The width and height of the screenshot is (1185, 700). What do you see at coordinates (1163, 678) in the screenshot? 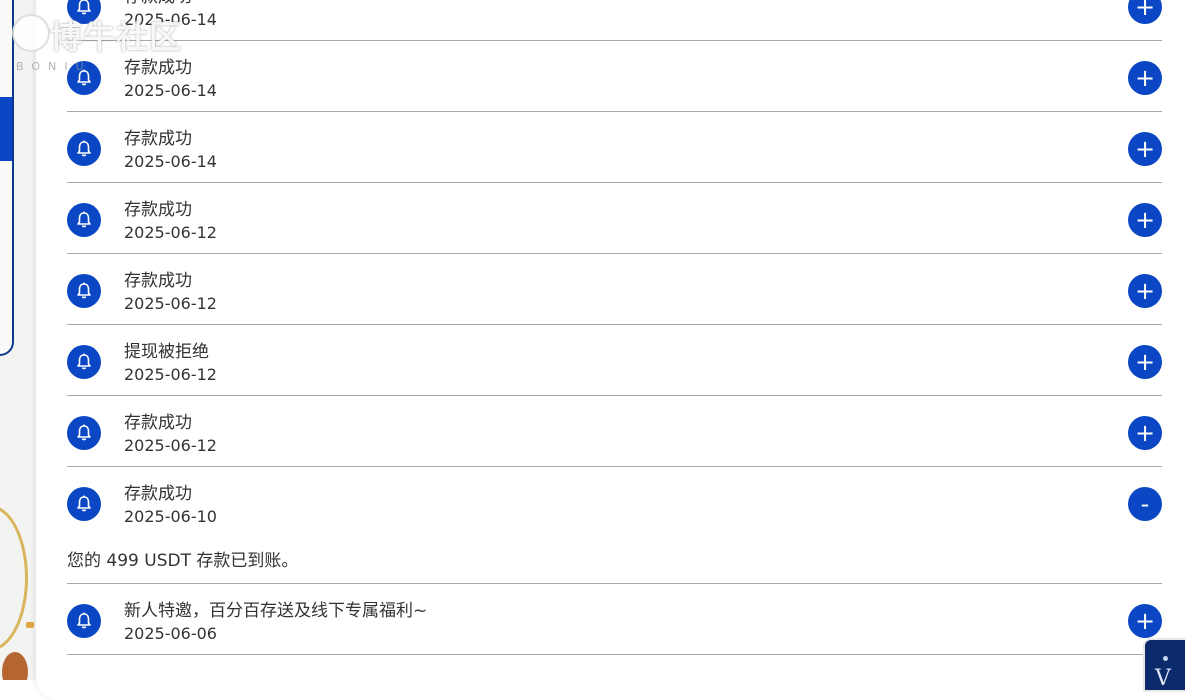
I see `corner-widget-glyph: V` at bounding box center [1163, 678].